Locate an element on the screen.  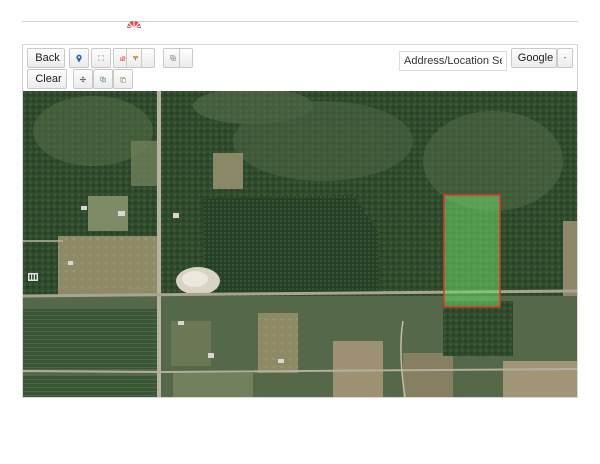
toolbar-secondary: Clear is located at coordinates (300, 80).